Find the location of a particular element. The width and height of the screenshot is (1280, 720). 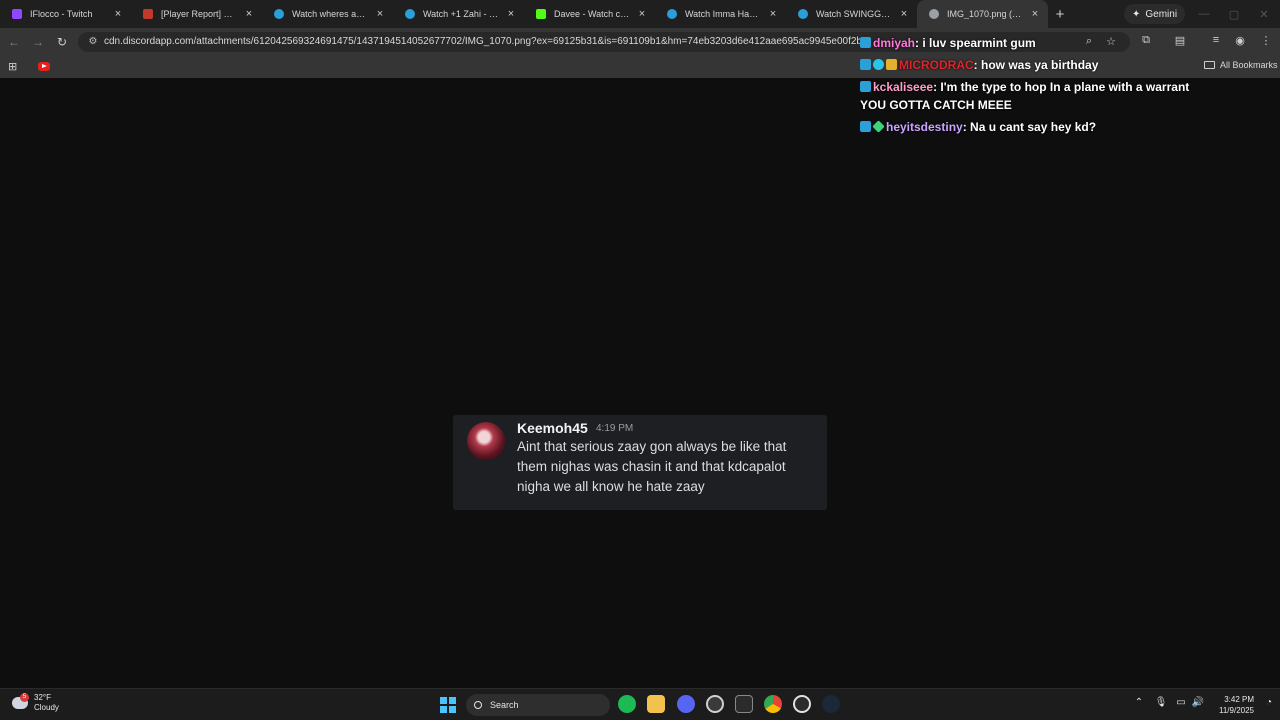

all-bookmarks-label: All Bookmarks is located at coordinates (1249, 65).